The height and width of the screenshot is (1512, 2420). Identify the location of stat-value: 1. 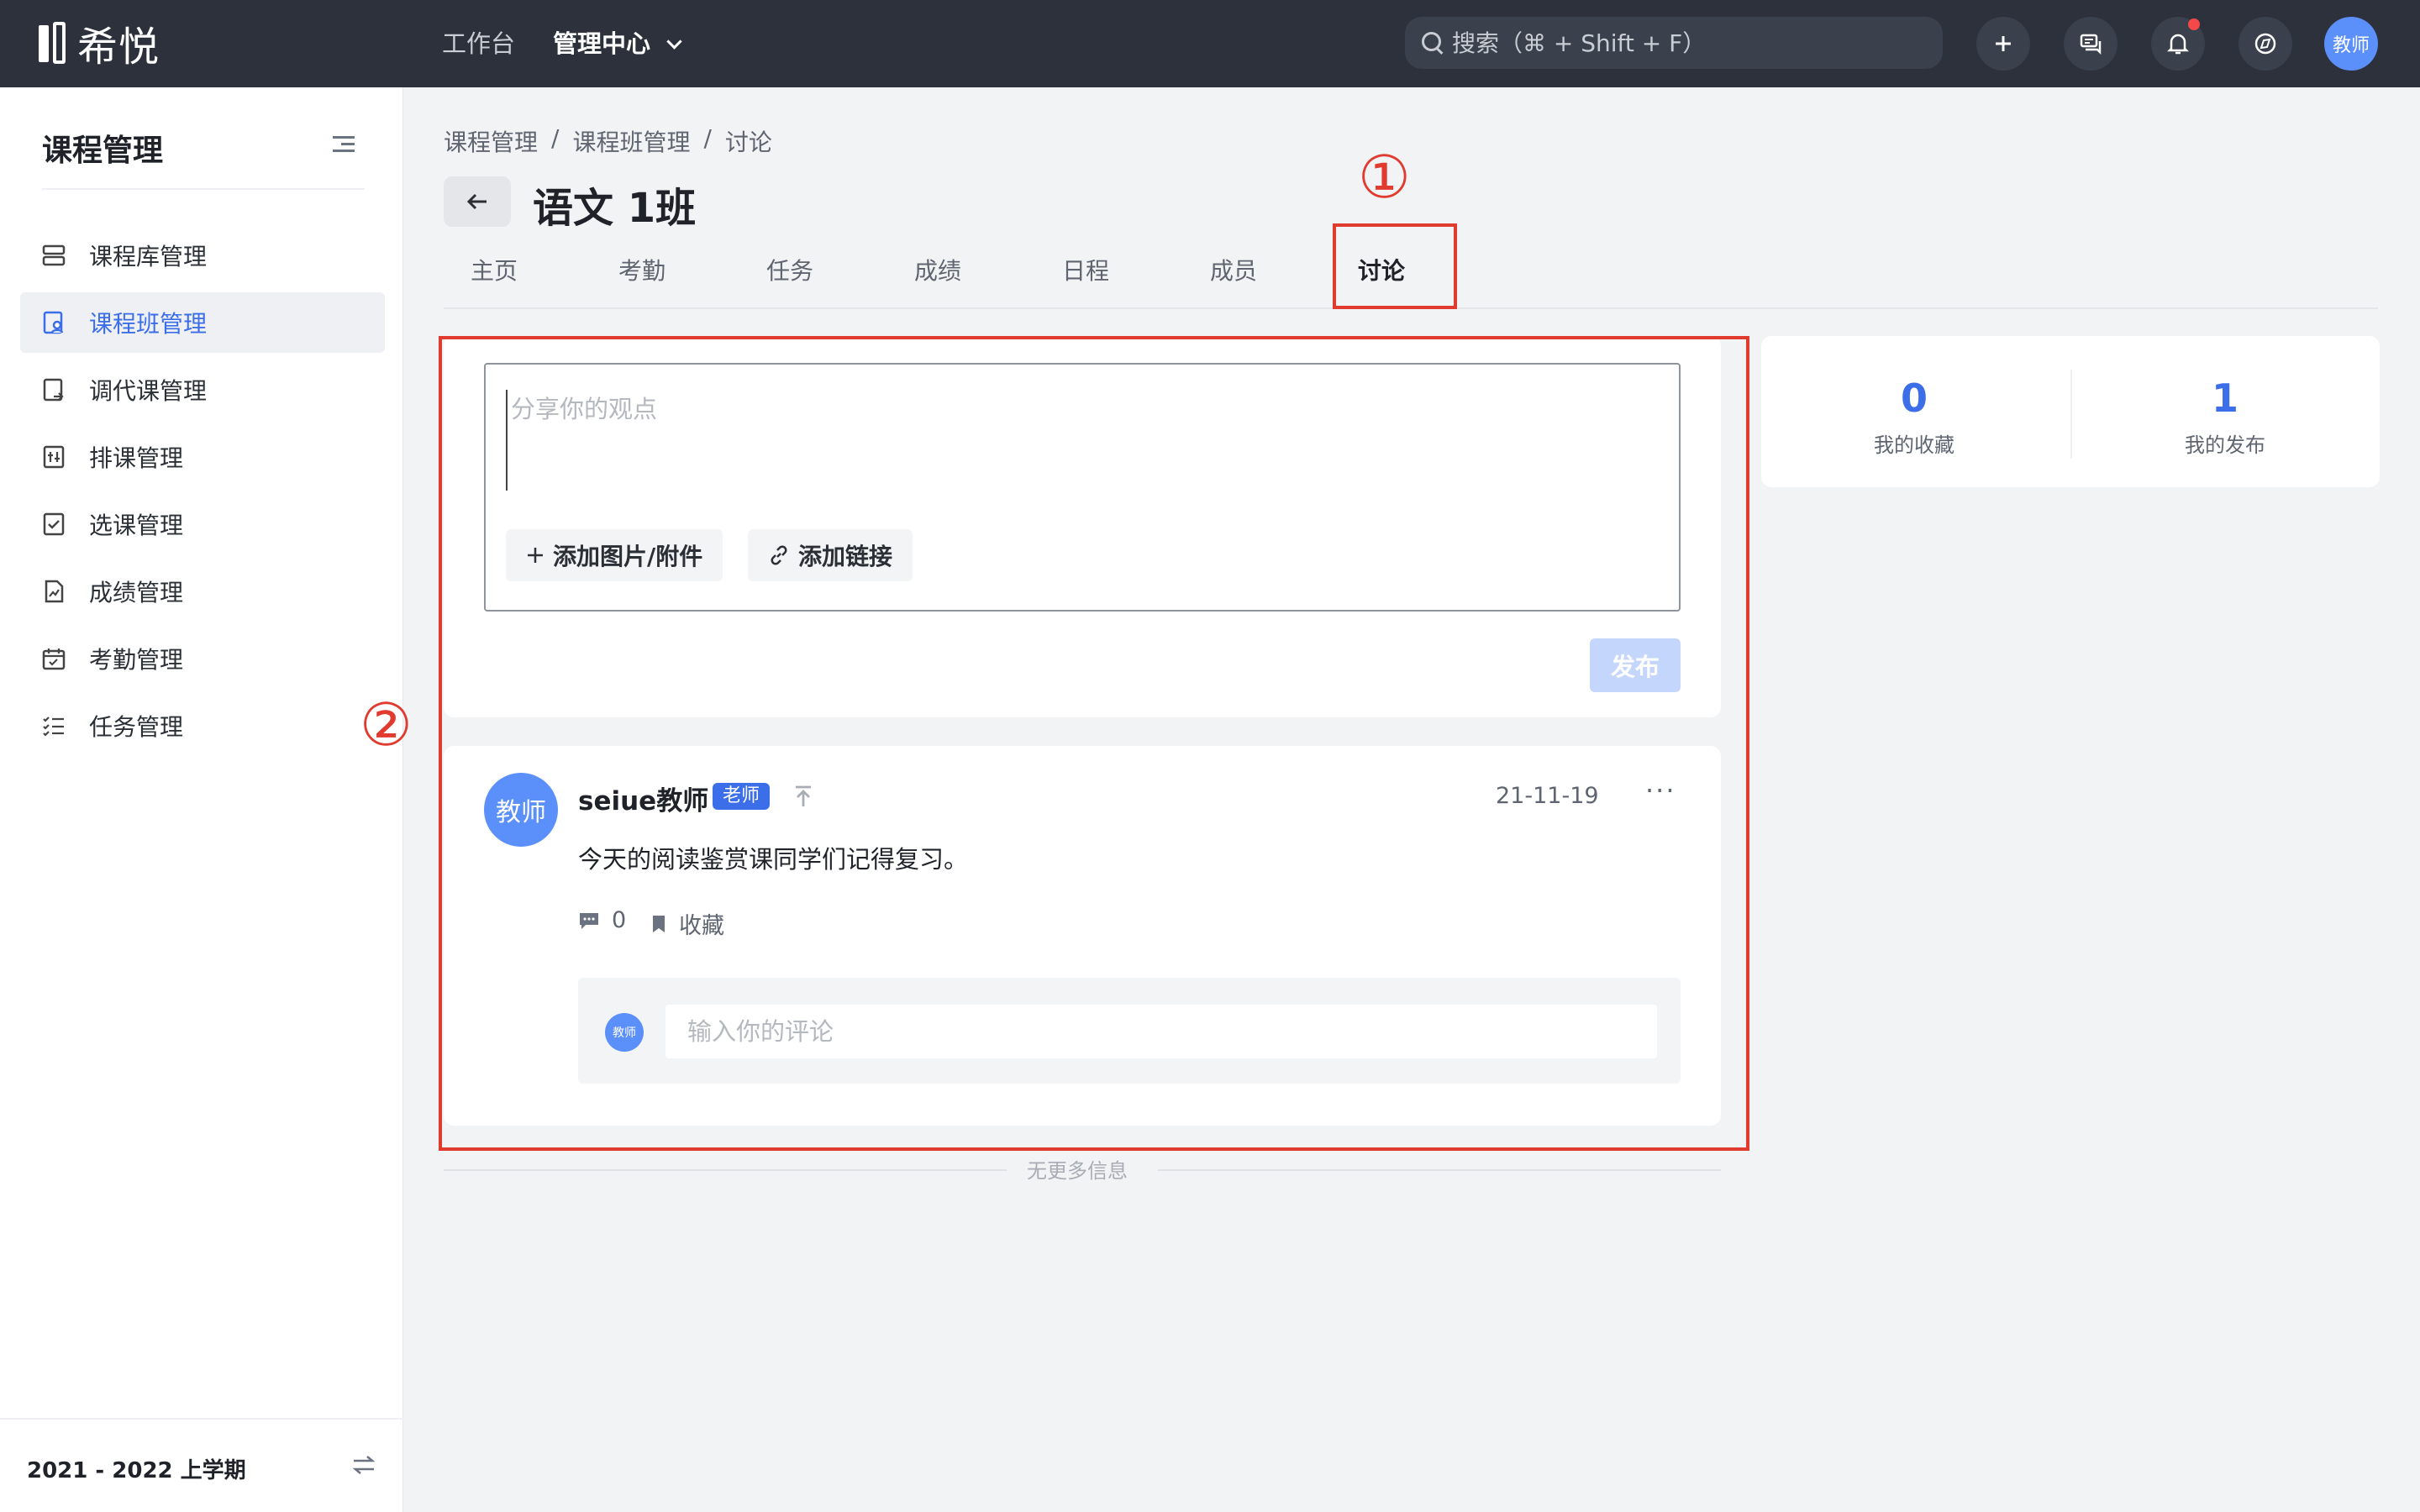
(2224, 398).